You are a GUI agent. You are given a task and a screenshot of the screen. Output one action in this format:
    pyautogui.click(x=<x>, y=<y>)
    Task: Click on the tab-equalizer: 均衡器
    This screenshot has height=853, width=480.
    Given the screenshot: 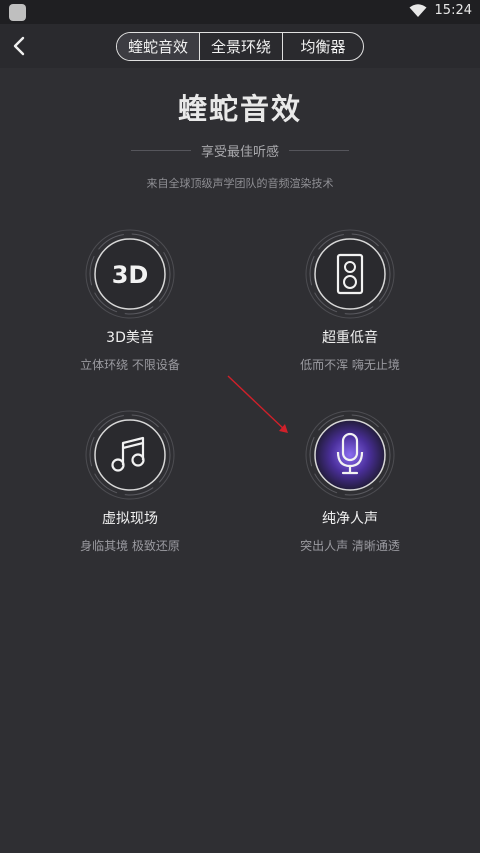 What is the action you would take?
    pyautogui.click(x=323, y=46)
    